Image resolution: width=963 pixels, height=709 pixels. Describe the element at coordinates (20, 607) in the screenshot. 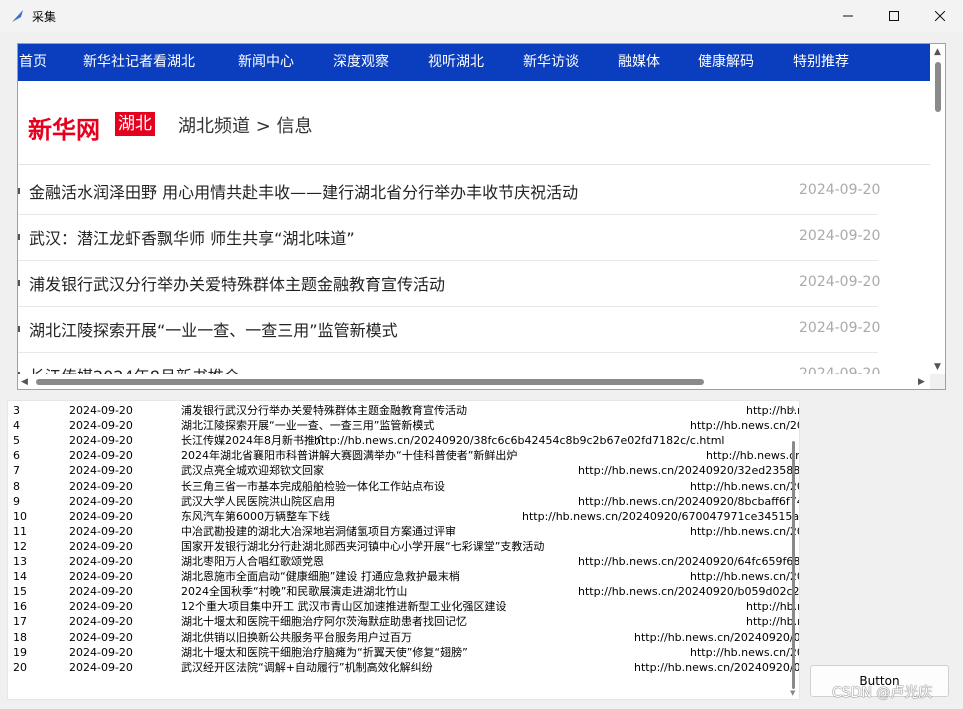

I see `log-index: 16` at that location.